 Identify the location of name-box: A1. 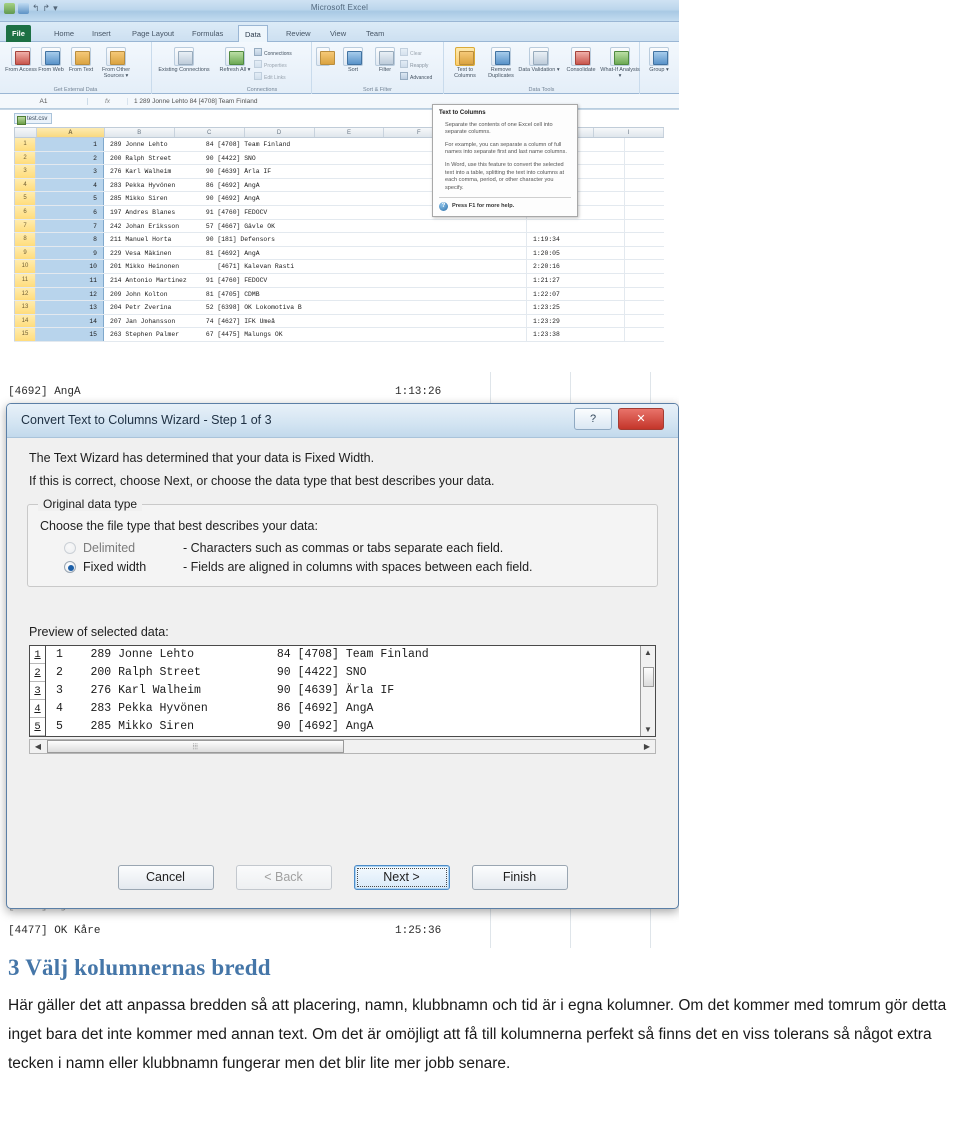
(44, 101).